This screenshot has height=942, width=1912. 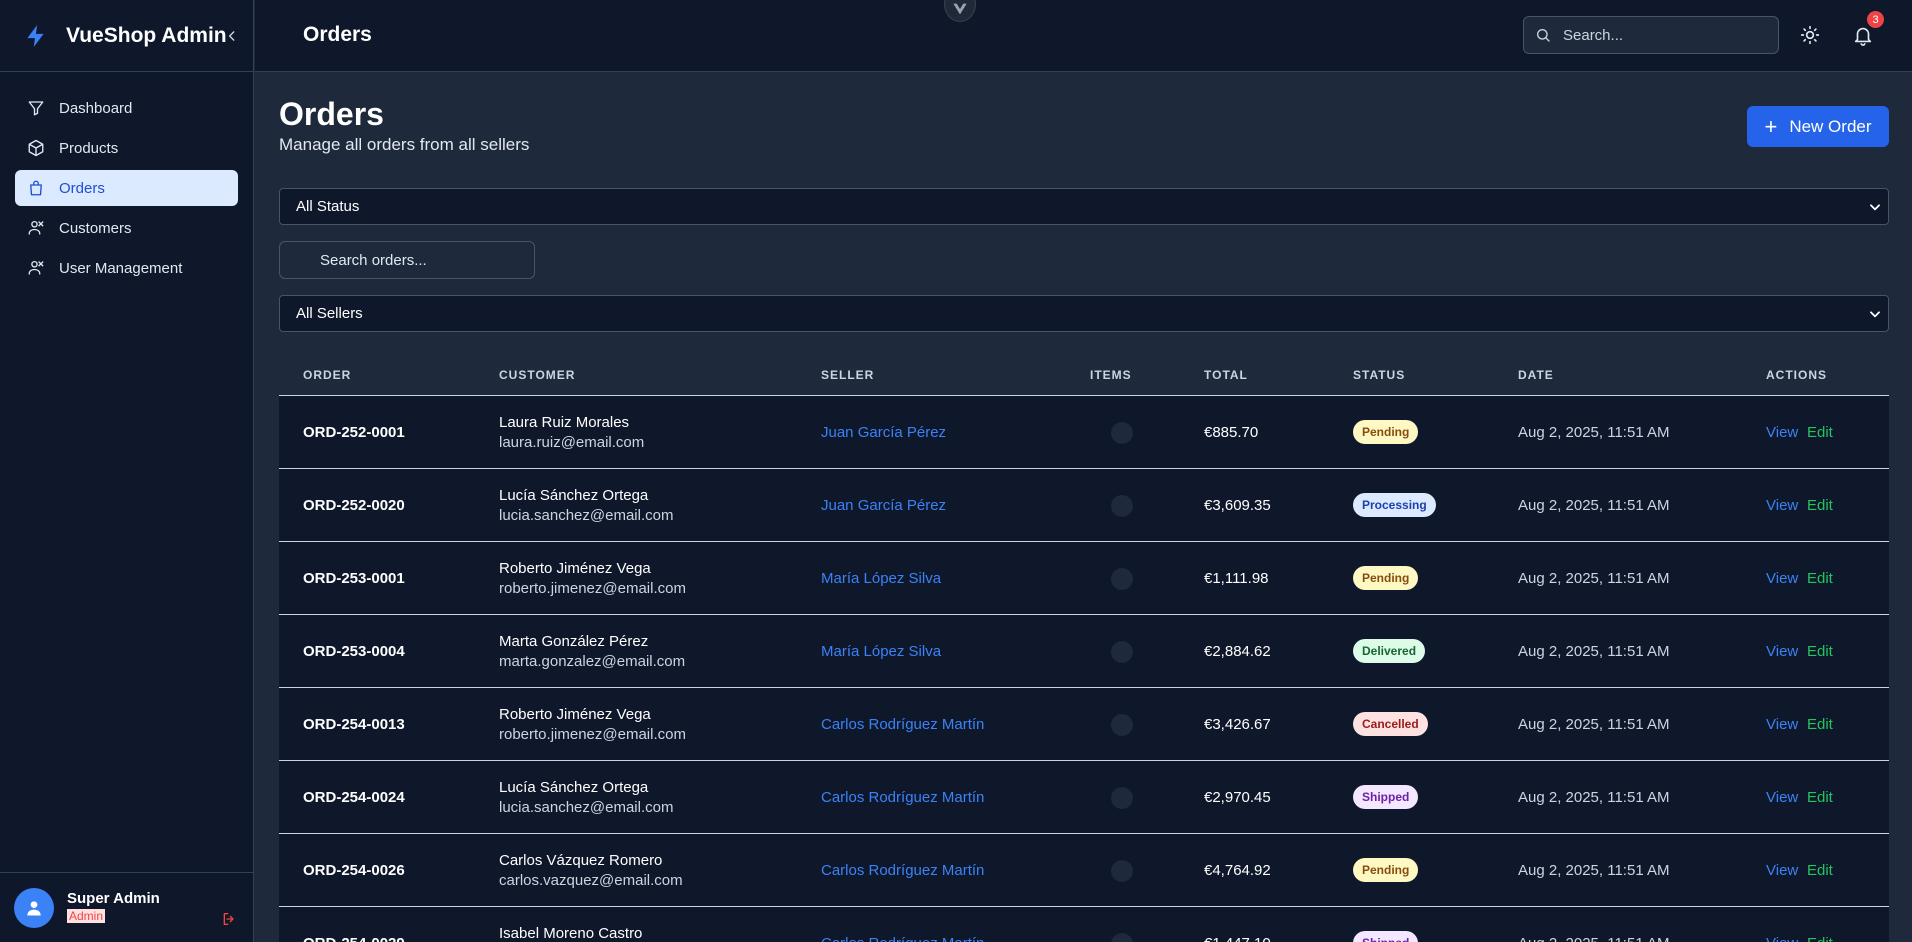 I want to click on box-icon, so click(x=36, y=148).